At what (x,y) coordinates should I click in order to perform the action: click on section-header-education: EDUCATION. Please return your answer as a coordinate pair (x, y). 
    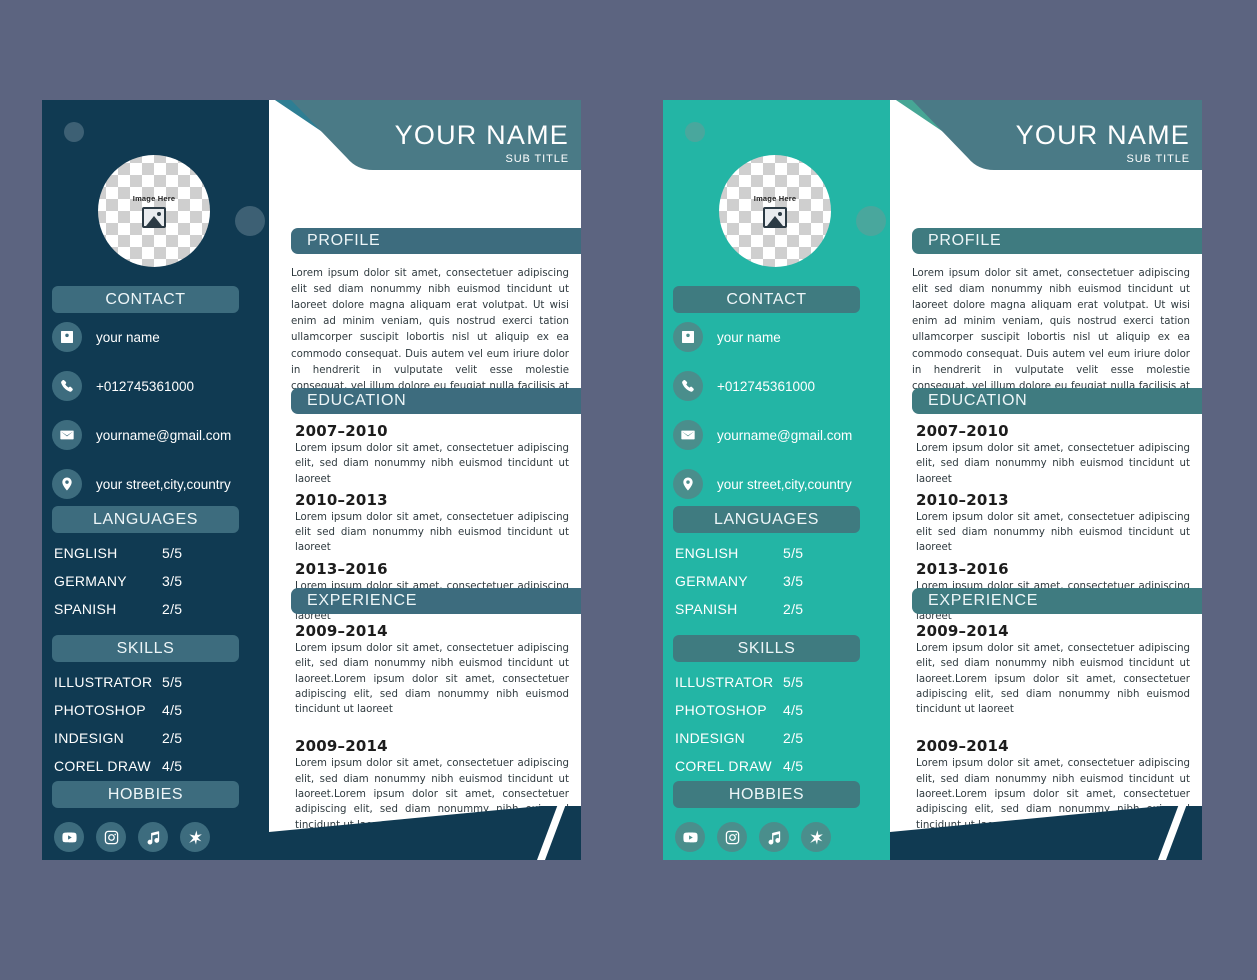
    Looking at the image, I should click on (436, 401).